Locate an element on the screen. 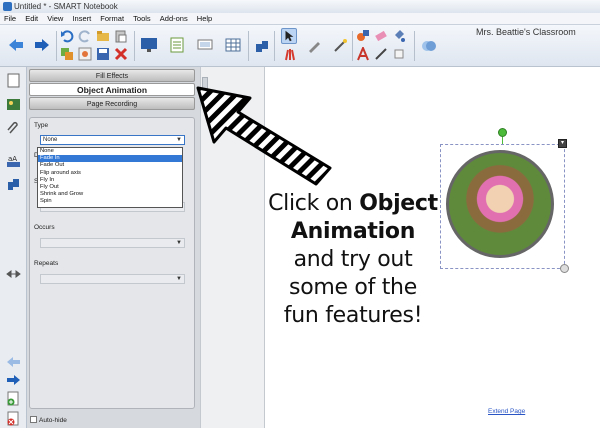 The image size is (600, 428). sidebar-back-arrow-icon is located at coordinates (13, 362).